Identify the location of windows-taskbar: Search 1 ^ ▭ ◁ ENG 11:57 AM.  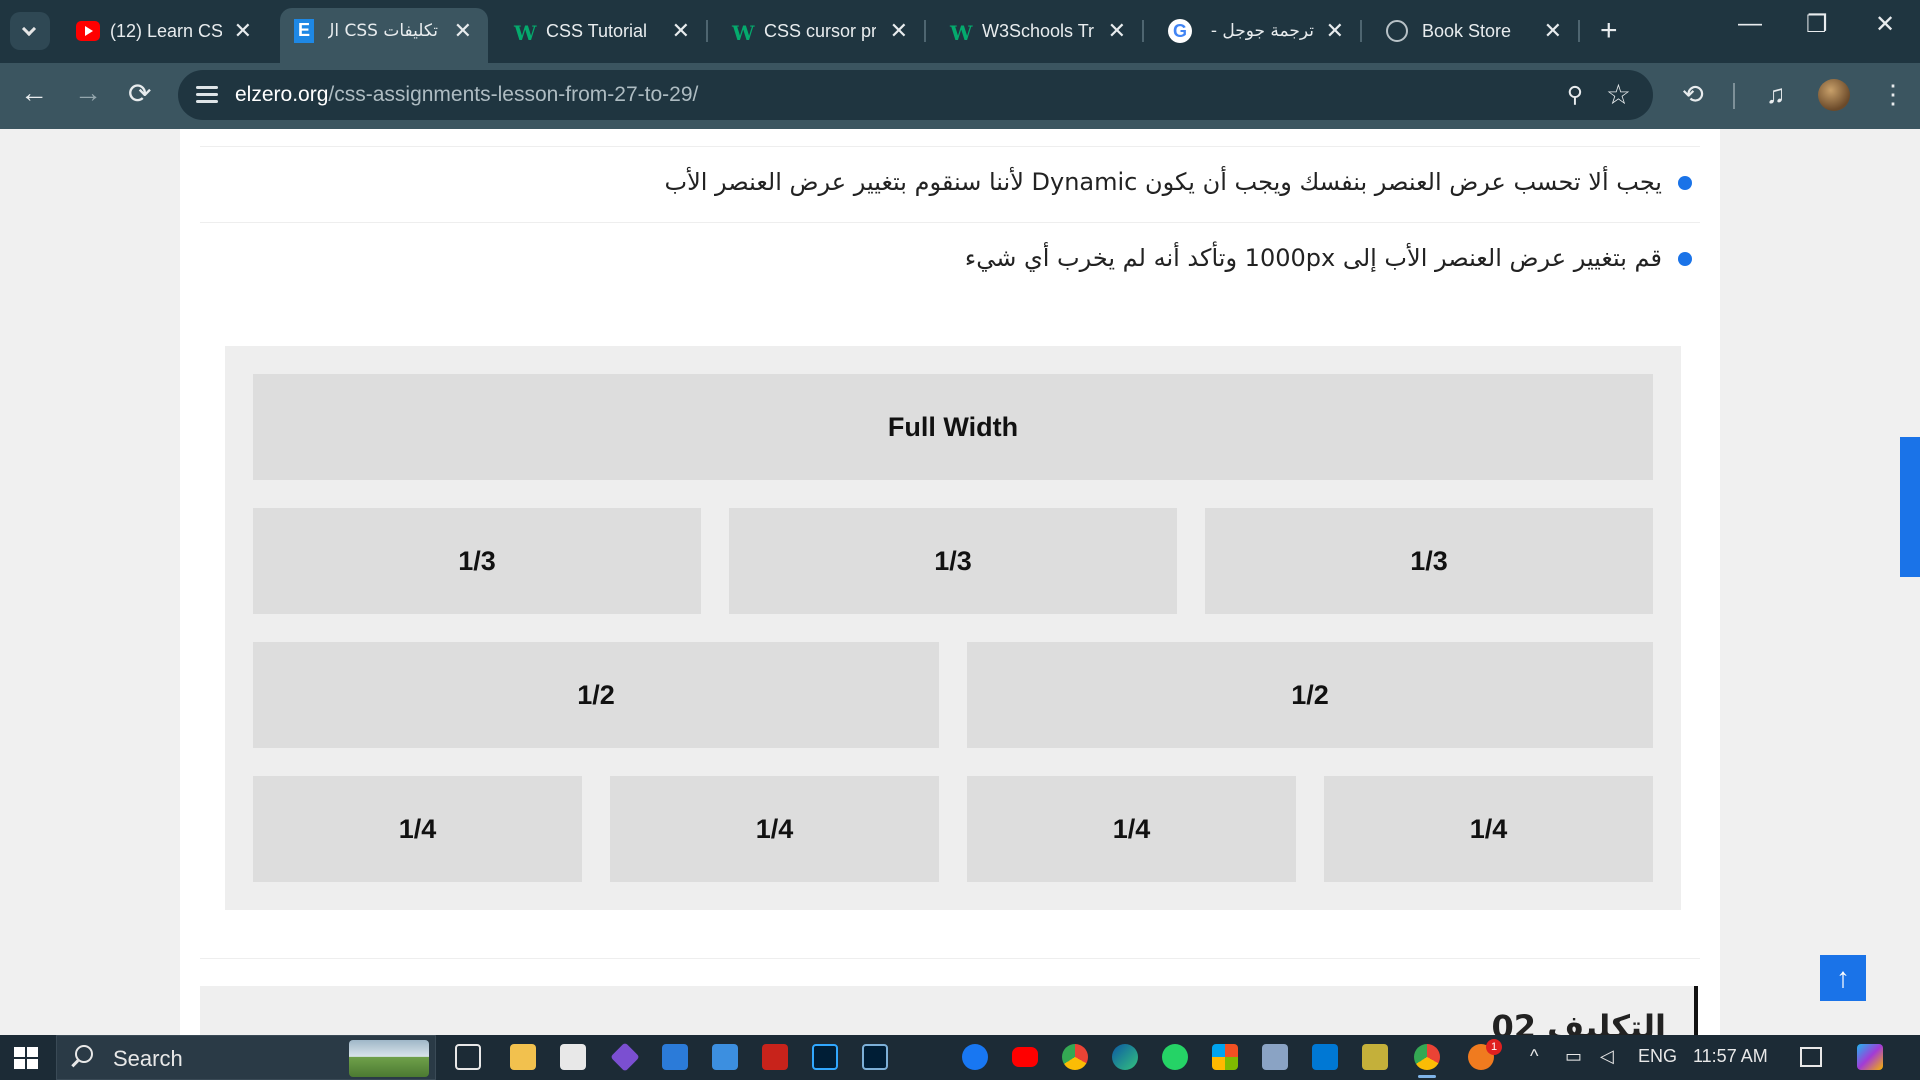
(960, 1057).